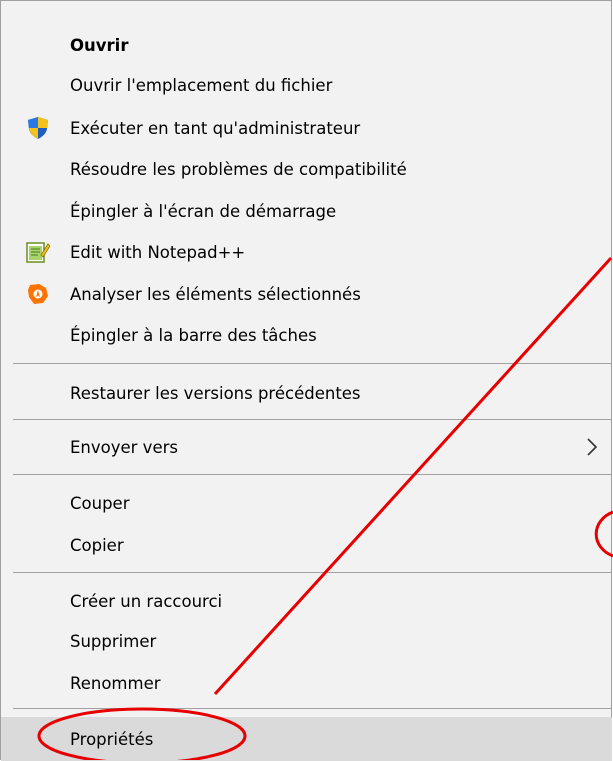  Describe the element at coordinates (112, 739) in the screenshot. I see `menu-item-label: Propriétés` at that location.